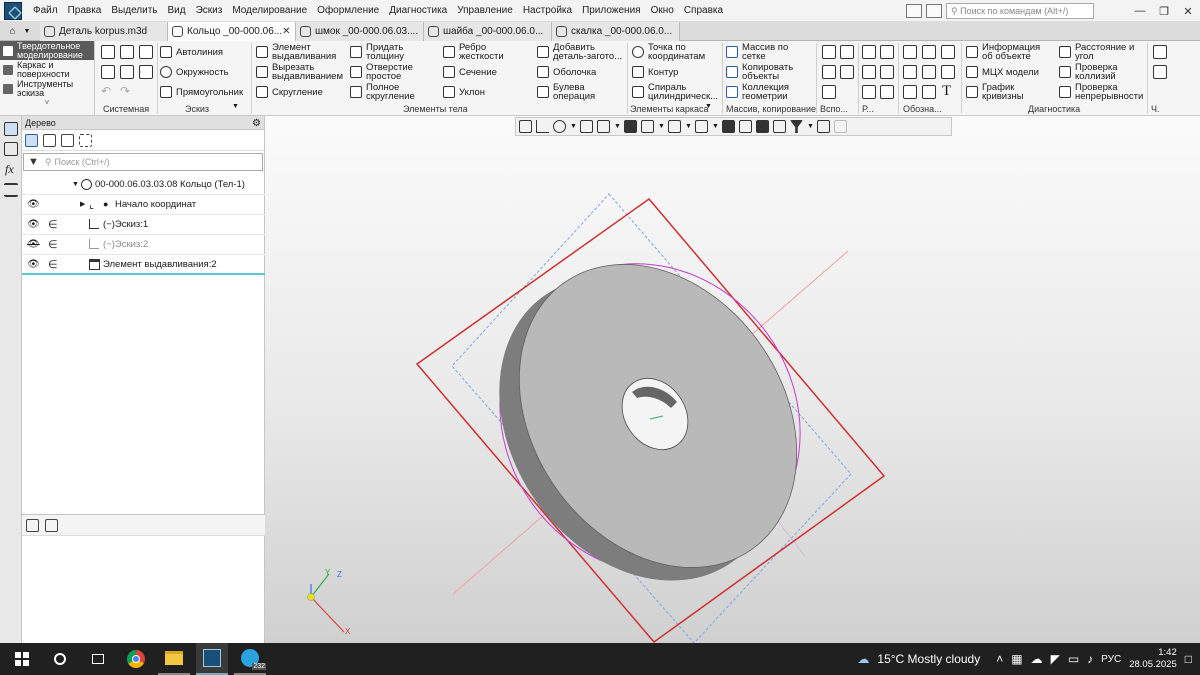 The height and width of the screenshot is (675, 1200). Describe the element at coordinates (662, 11) in the screenshot. I see `menu-window: Окно` at that location.